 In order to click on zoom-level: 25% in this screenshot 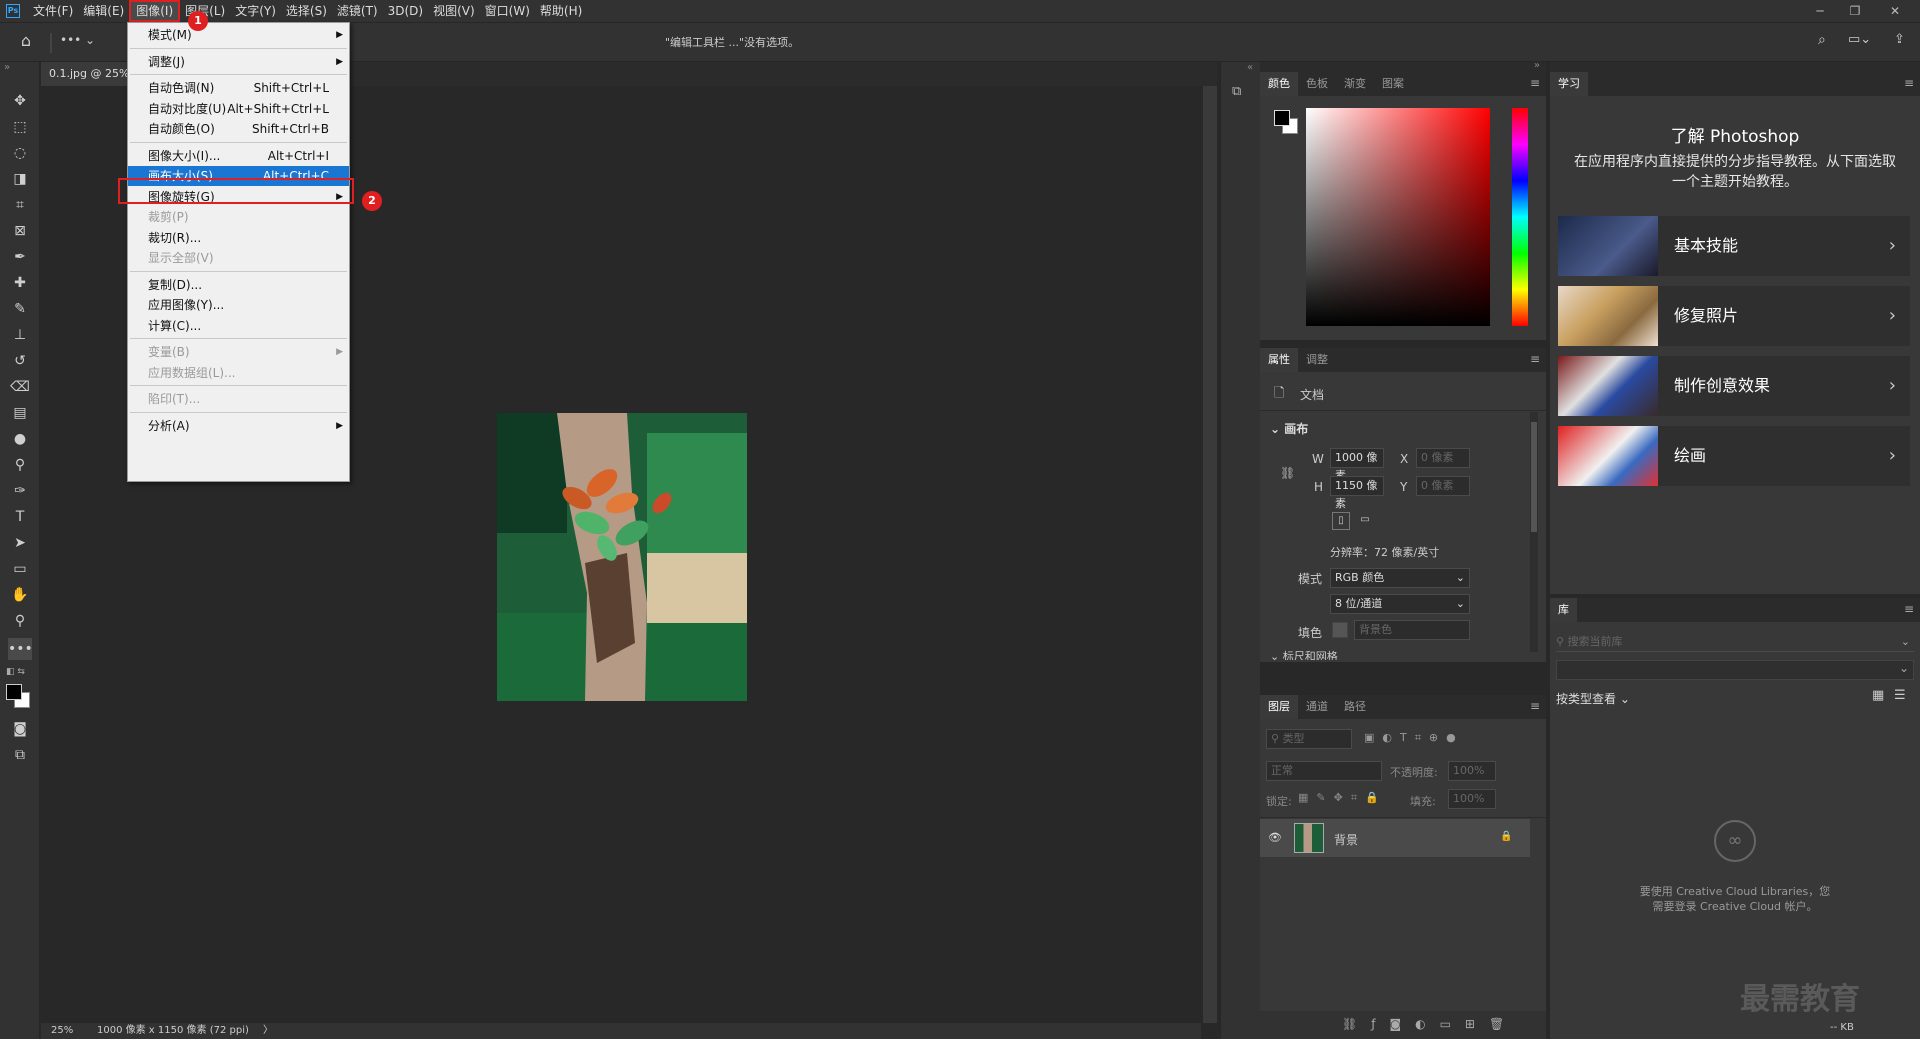, I will do `click(62, 1031)`.